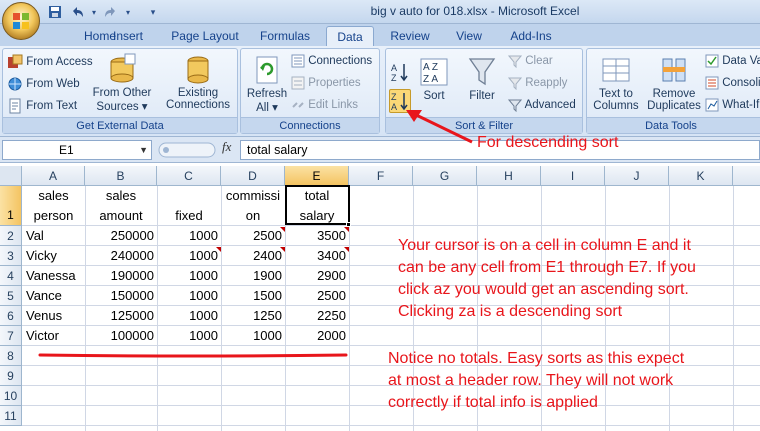 The image size is (760, 431). I want to click on column-header-d: D, so click(253, 176).